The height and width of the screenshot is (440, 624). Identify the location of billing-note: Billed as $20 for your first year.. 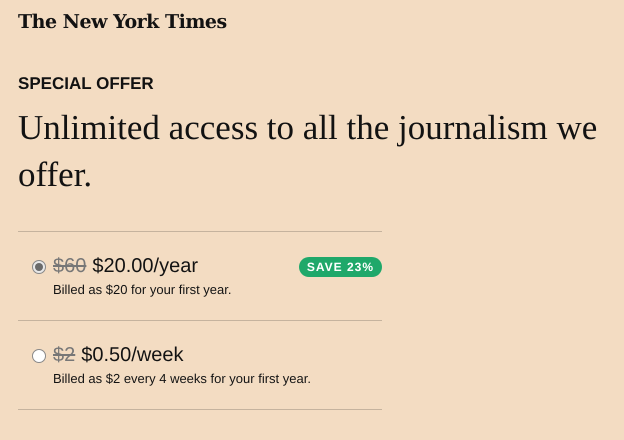
(142, 289).